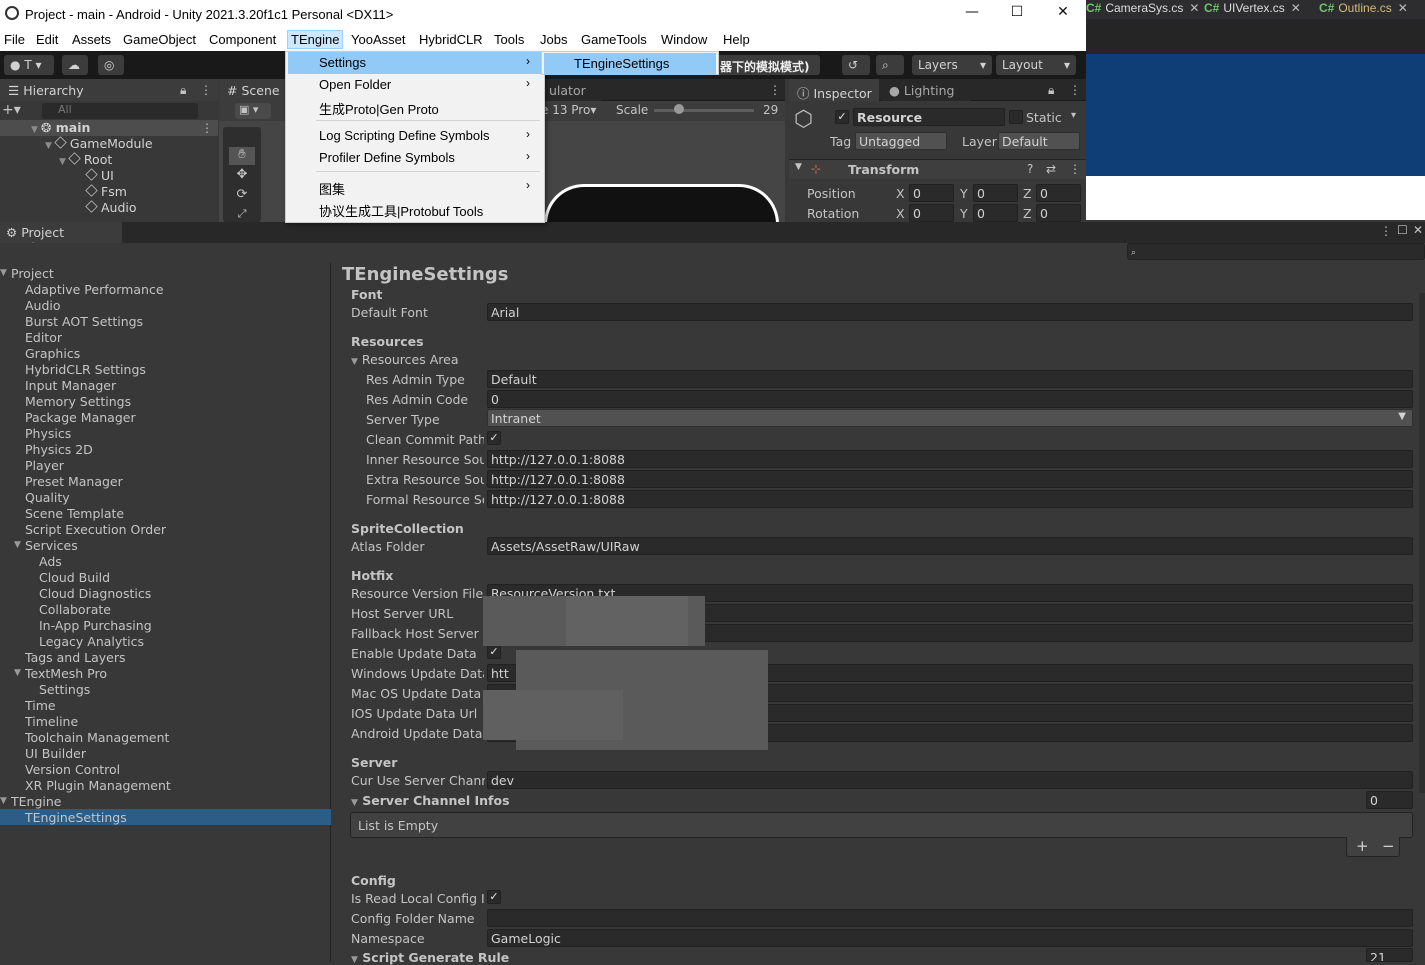  I want to click on maximize-button: ☐, so click(1017, 14).